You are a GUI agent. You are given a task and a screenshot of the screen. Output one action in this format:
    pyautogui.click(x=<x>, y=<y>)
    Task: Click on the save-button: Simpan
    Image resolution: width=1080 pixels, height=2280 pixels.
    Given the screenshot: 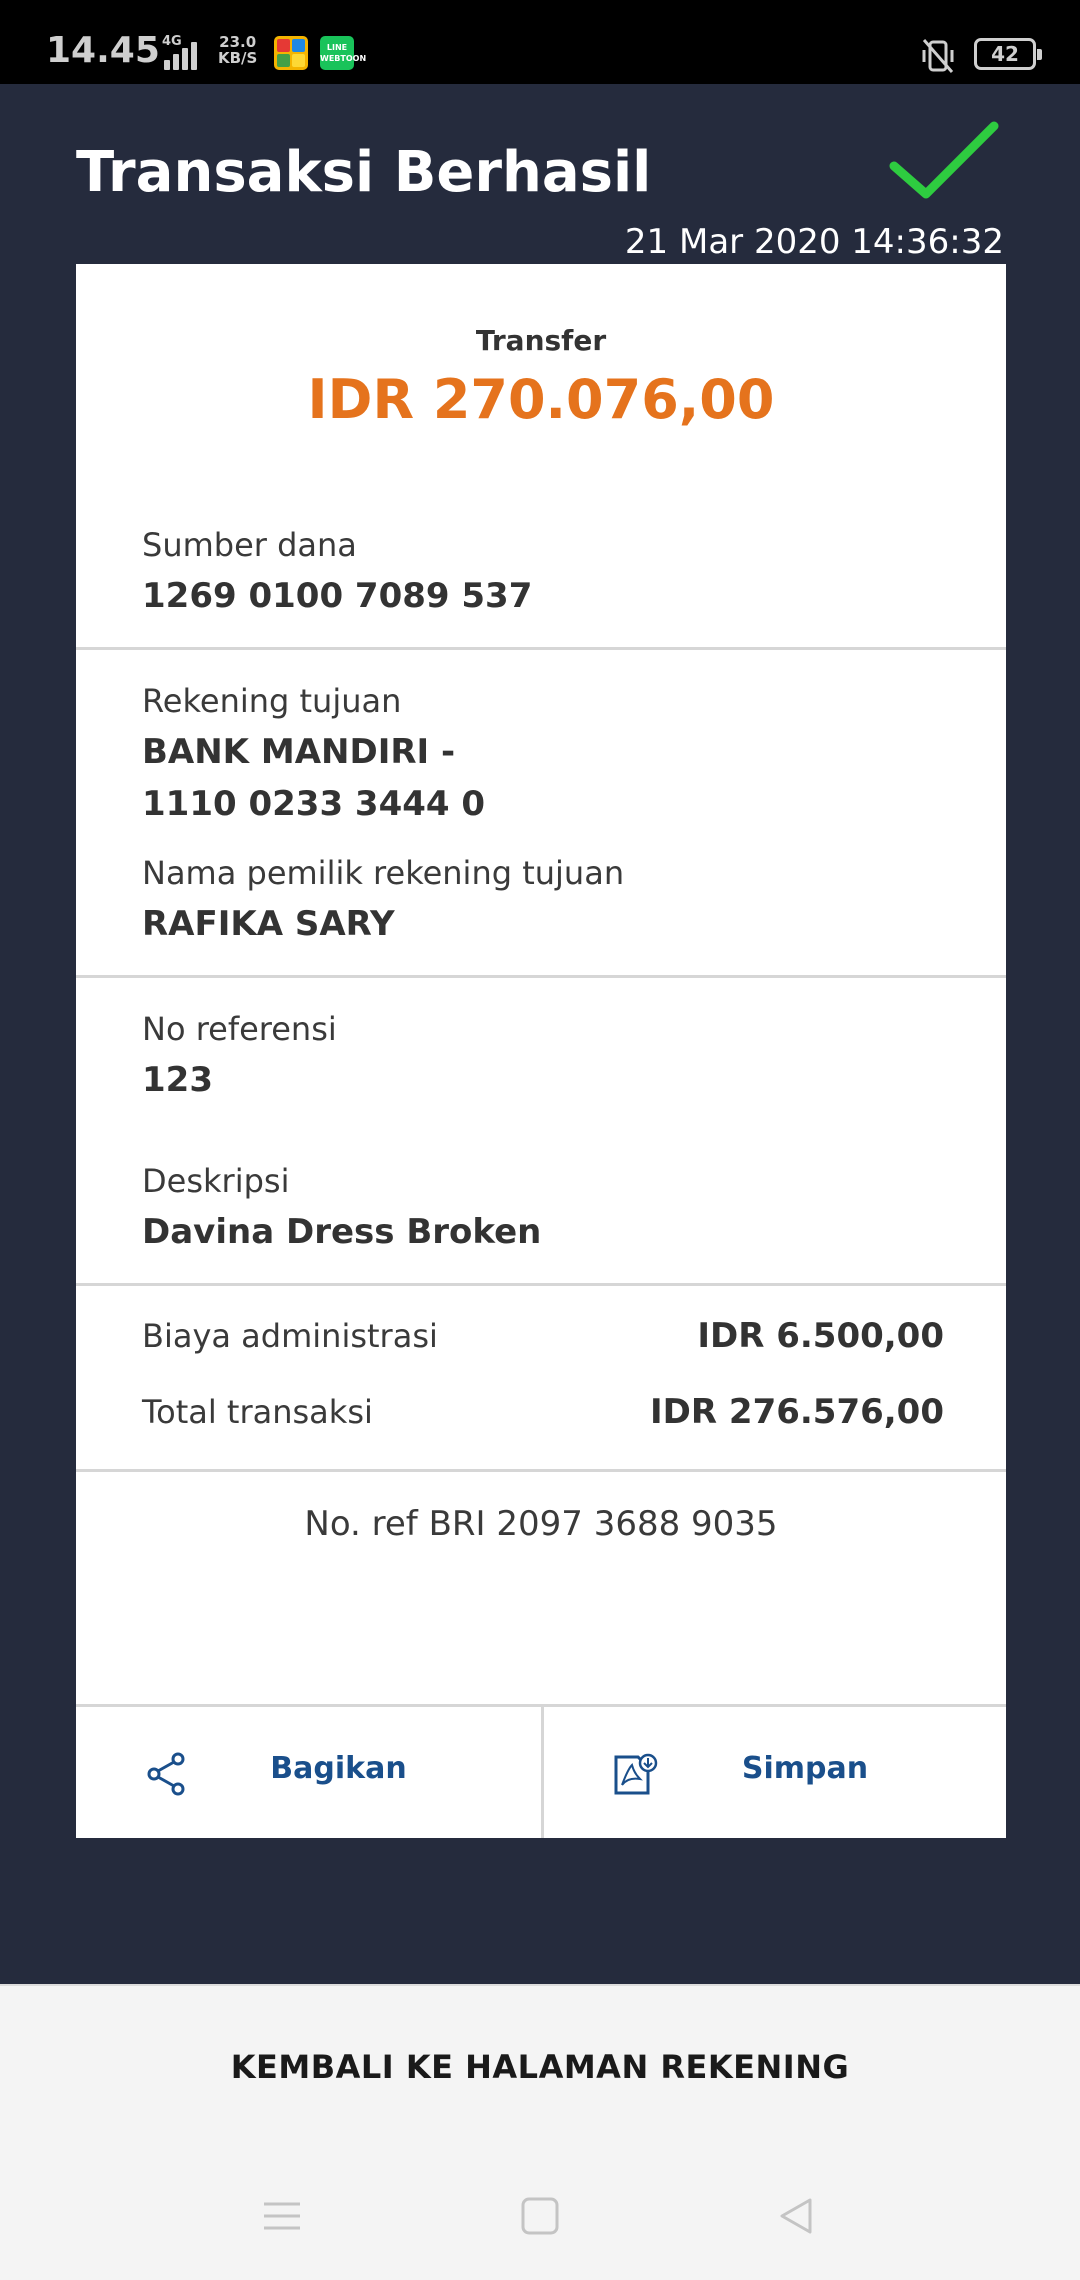 What is the action you would take?
    pyautogui.click(x=773, y=1772)
    